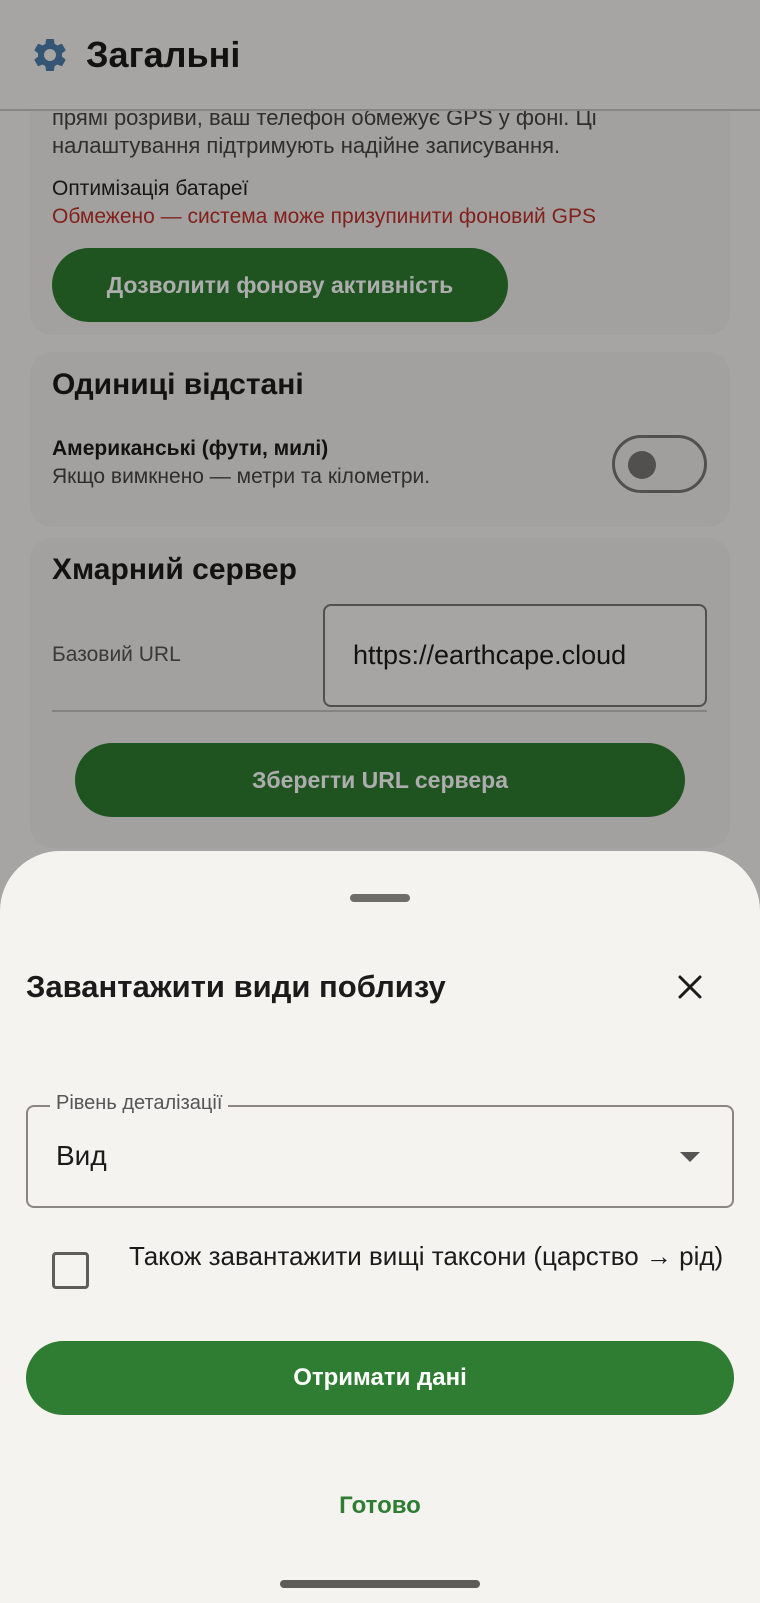  What do you see at coordinates (81, 1155) in the screenshot?
I see `detail-level-value: Вид` at bounding box center [81, 1155].